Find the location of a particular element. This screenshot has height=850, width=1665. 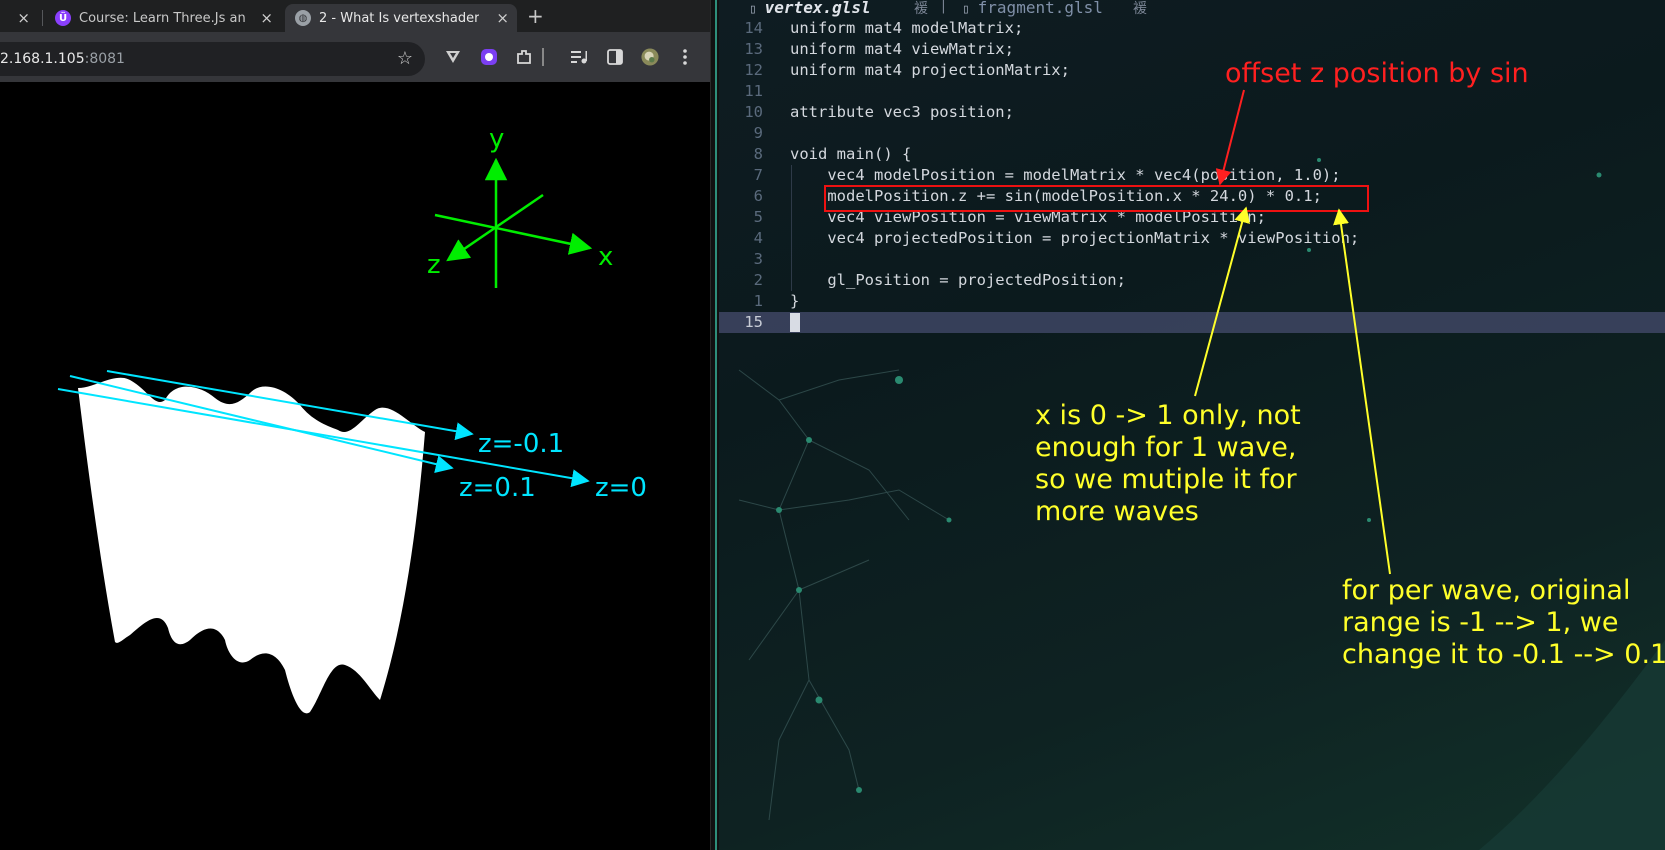

line-number: 6 is located at coordinates (758, 196).